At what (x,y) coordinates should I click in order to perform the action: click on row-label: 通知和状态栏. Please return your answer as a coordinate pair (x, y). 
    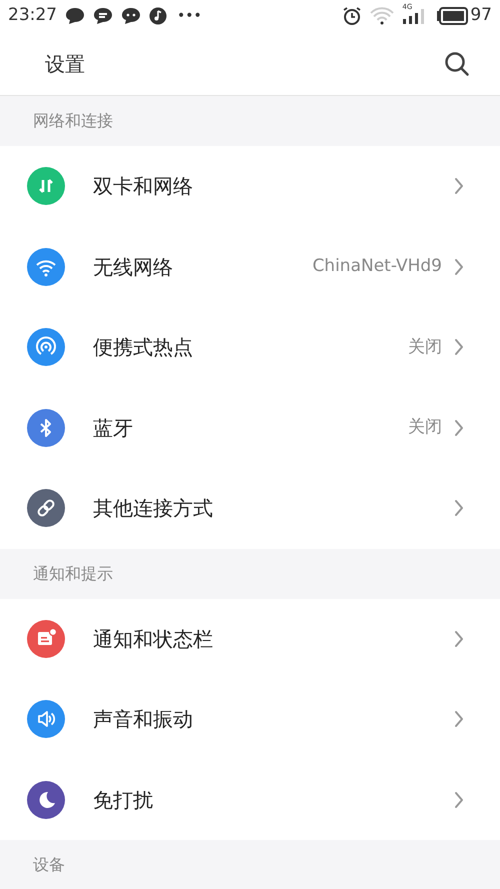
    Looking at the image, I should click on (153, 639).